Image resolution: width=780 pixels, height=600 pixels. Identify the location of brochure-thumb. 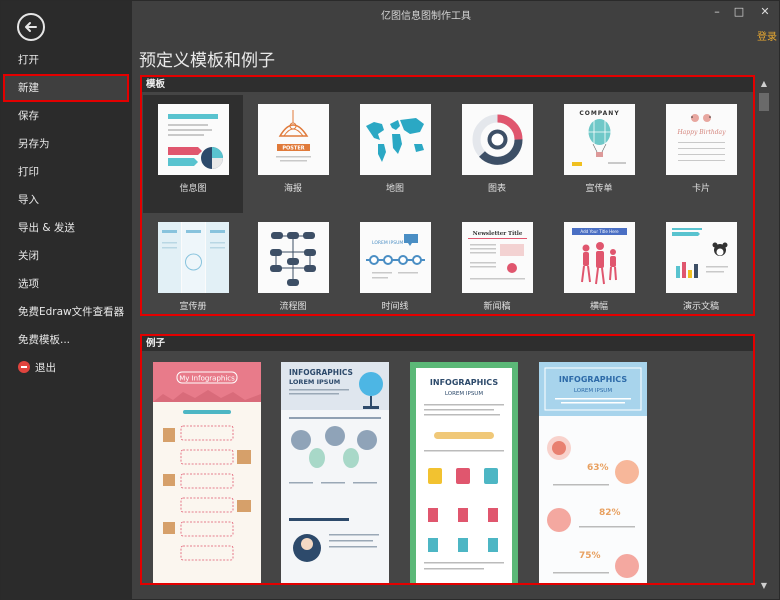
(193, 257).